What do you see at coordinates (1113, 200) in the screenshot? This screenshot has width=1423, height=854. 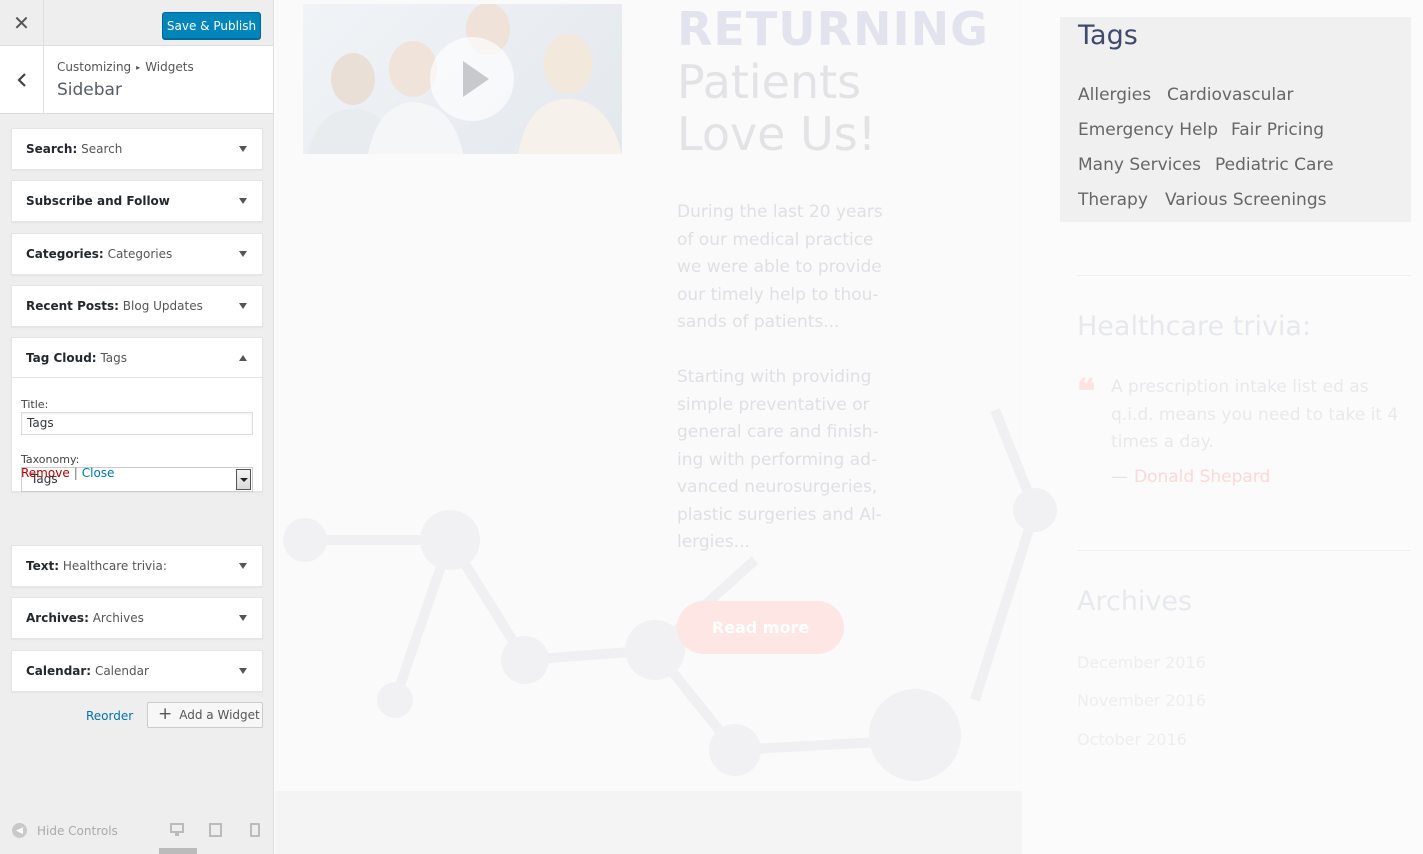 I see `tag-link: Therapy` at bounding box center [1113, 200].